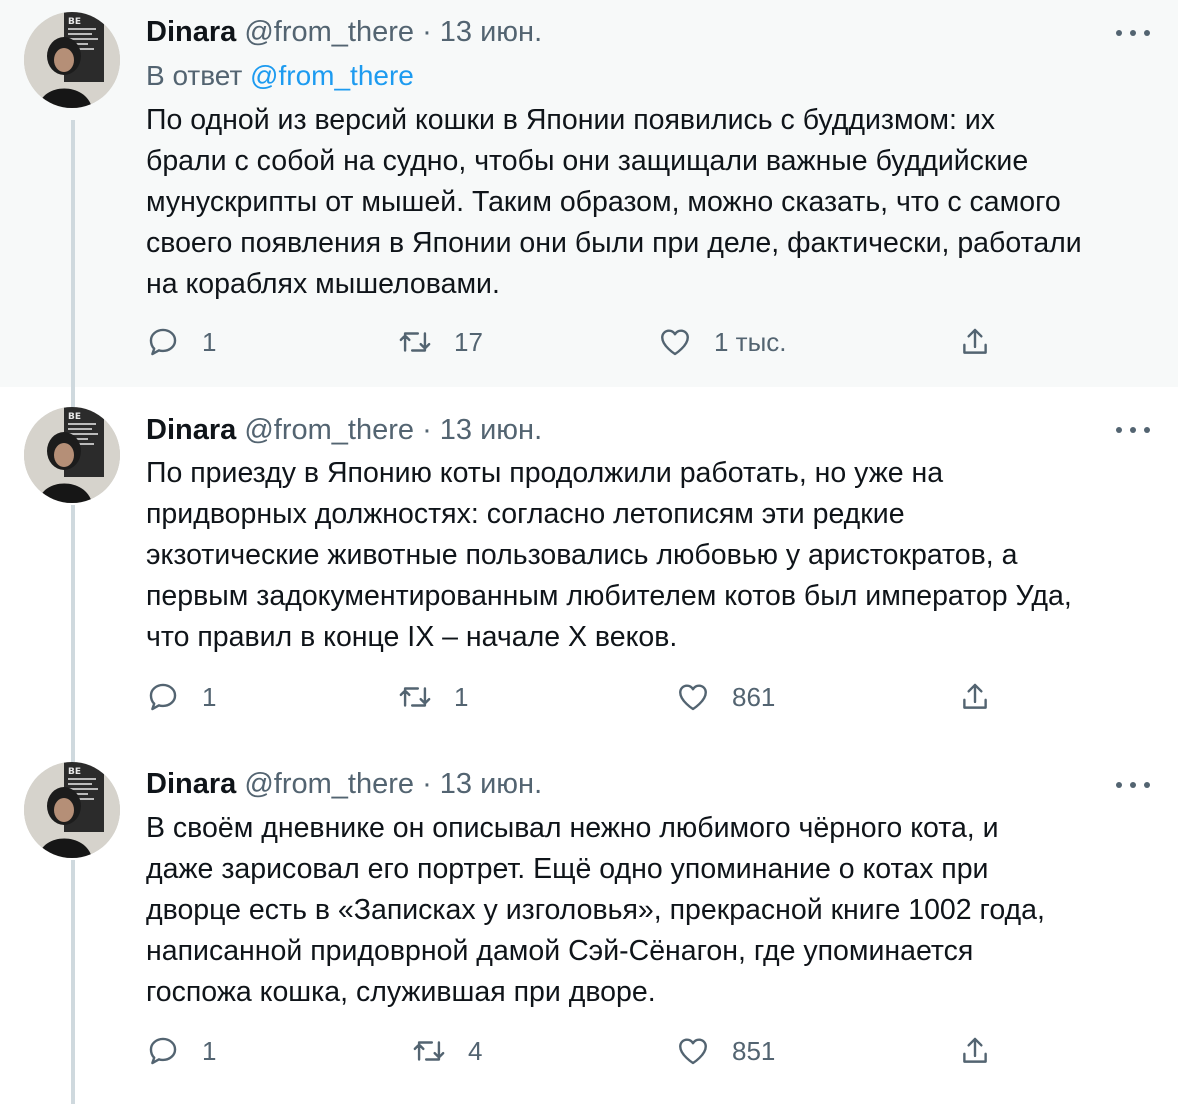 This screenshot has width=1178, height=1104. What do you see at coordinates (194, 75) in the screenshot?
I see `reply-prefix: В ответ` at bounding box center [194, 75].